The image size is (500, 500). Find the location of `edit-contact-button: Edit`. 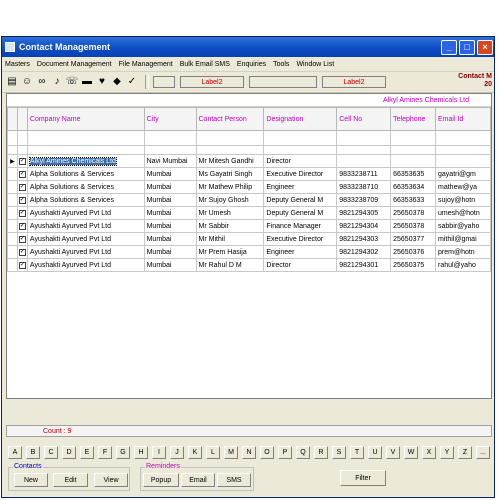

edit-contact-button: Edit is located at coordinates (70, 480).